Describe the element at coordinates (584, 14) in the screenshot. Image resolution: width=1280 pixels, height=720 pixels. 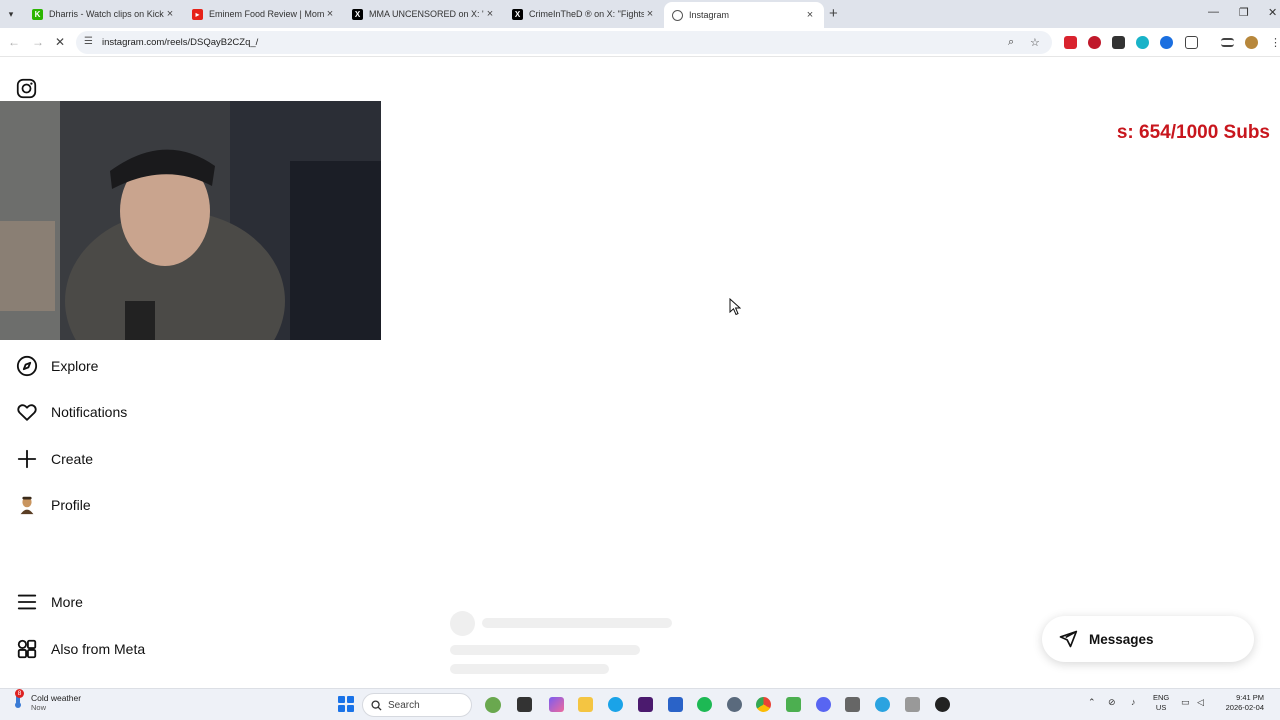
I see `tab-x-crime: X CrimeInTheD ® on X: "Fights o ×` at that location.